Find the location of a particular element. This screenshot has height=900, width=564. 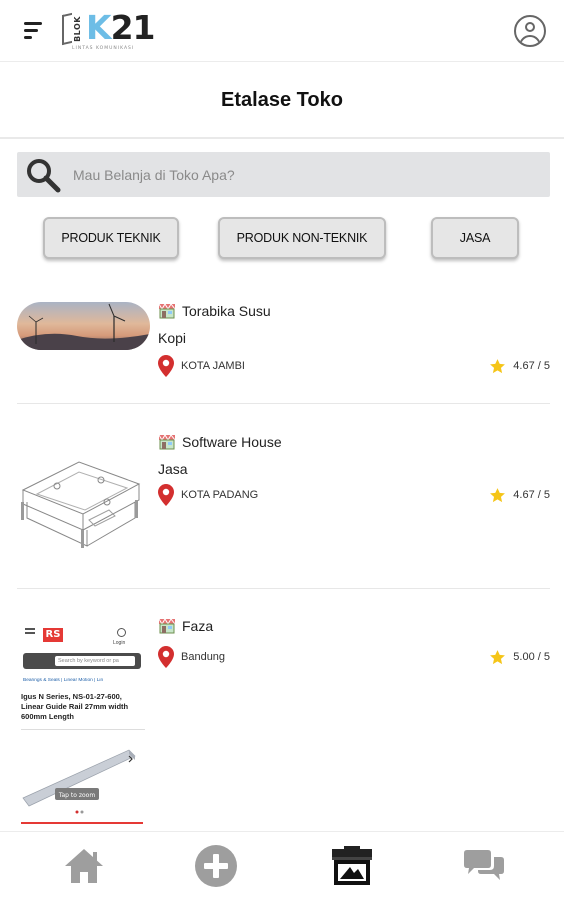

store-name: Faza is located at coordinates (198, 626).